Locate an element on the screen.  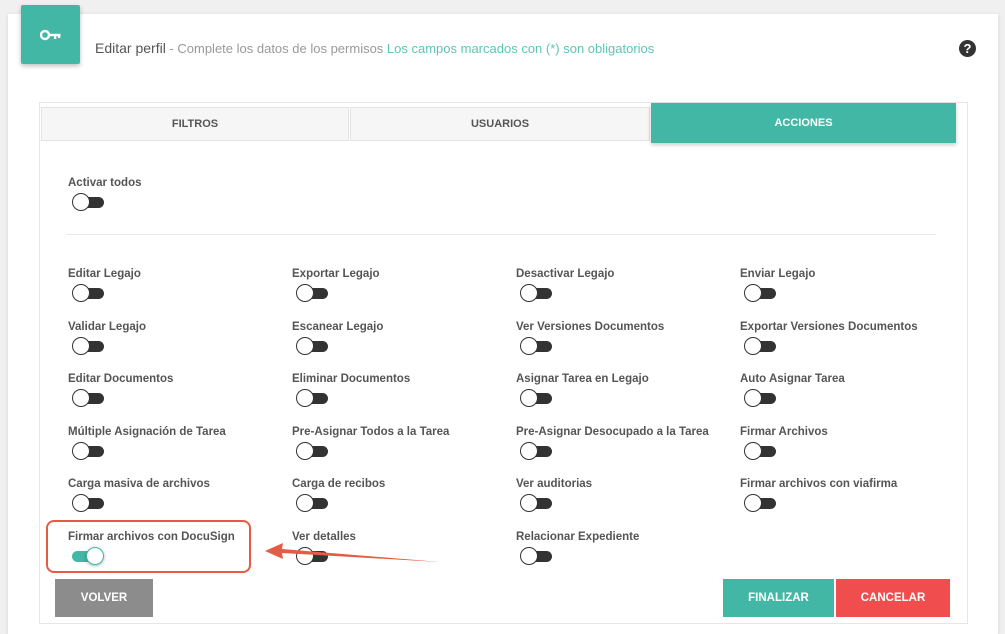
perm-toggle-validar-legajo is located at coordinates (88, 346).